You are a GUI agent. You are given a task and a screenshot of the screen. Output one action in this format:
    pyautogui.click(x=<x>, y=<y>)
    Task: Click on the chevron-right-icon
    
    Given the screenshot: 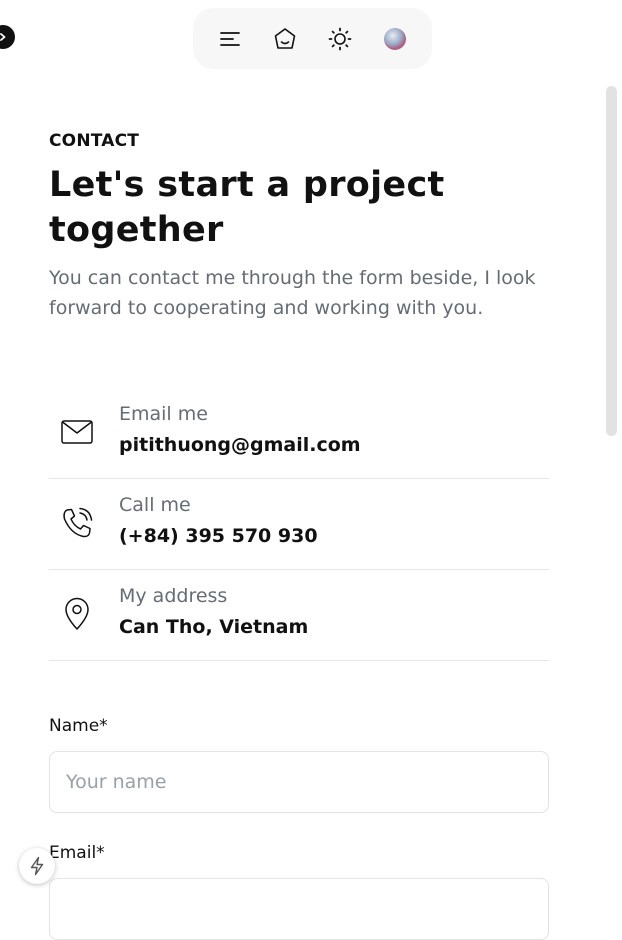 What is the action you would take?
    pyautogui.click(x=3, y=37)
    